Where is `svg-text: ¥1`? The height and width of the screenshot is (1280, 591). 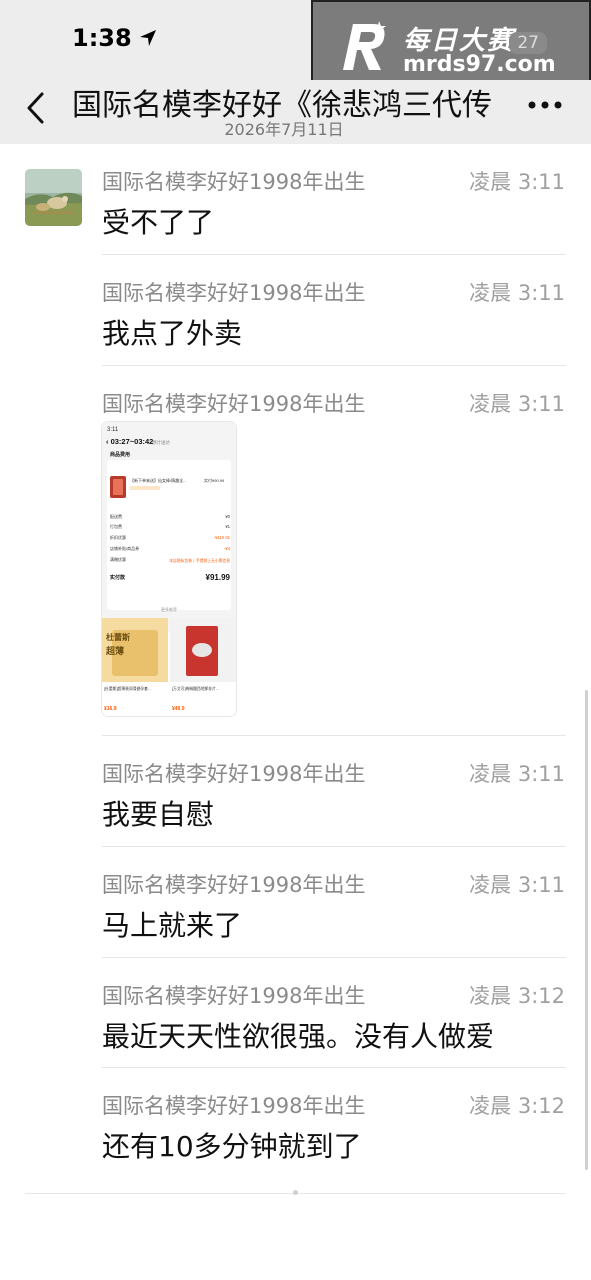
svg-text: ¥1 is located at coordinates (227, 526).